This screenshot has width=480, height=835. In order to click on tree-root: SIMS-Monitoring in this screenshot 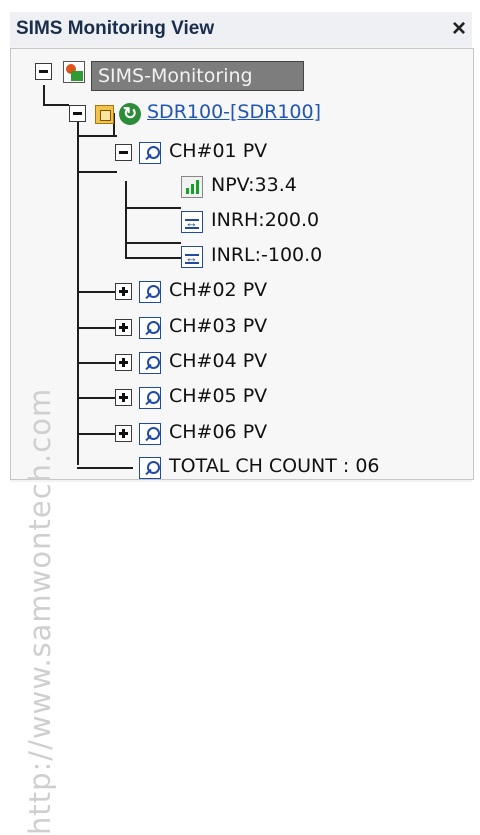, I will do `click(197, 76)`.